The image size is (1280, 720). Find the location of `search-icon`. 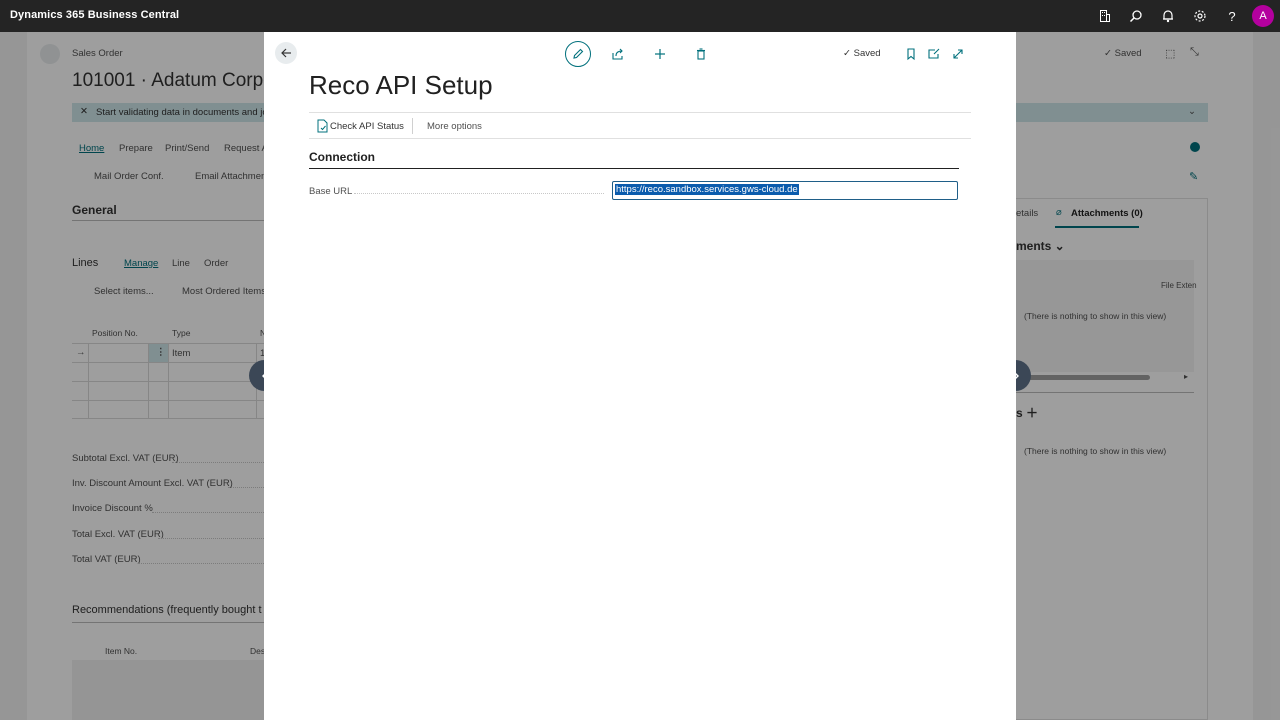

search-icon is located at coordinates (1136, 16).